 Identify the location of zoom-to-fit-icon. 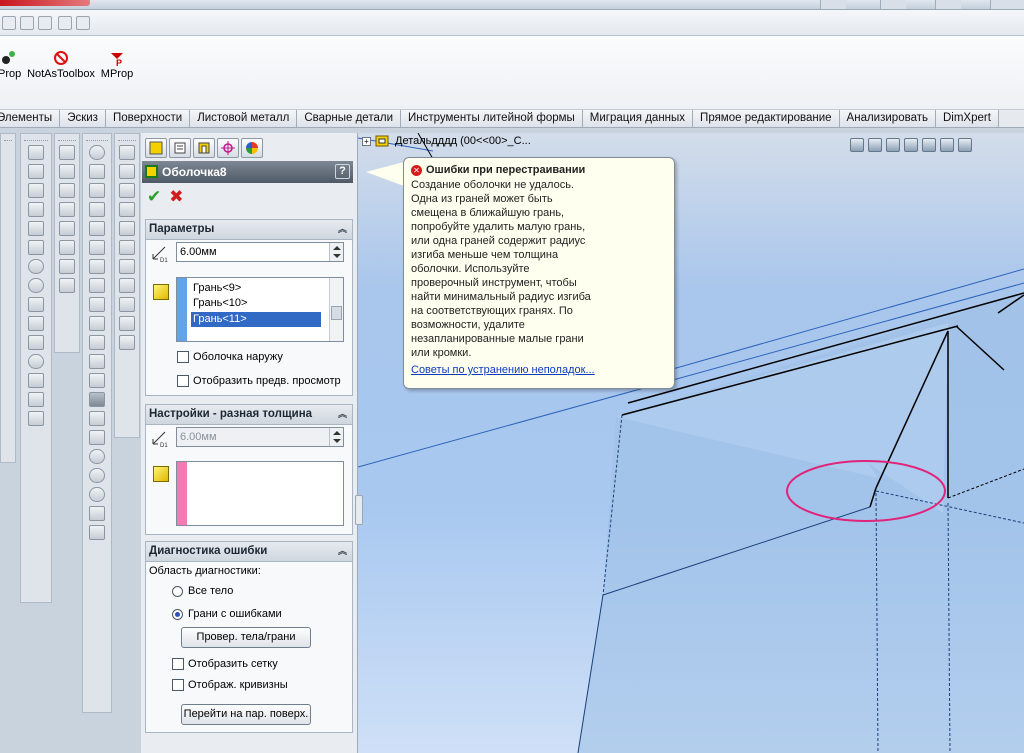
(857, 145).